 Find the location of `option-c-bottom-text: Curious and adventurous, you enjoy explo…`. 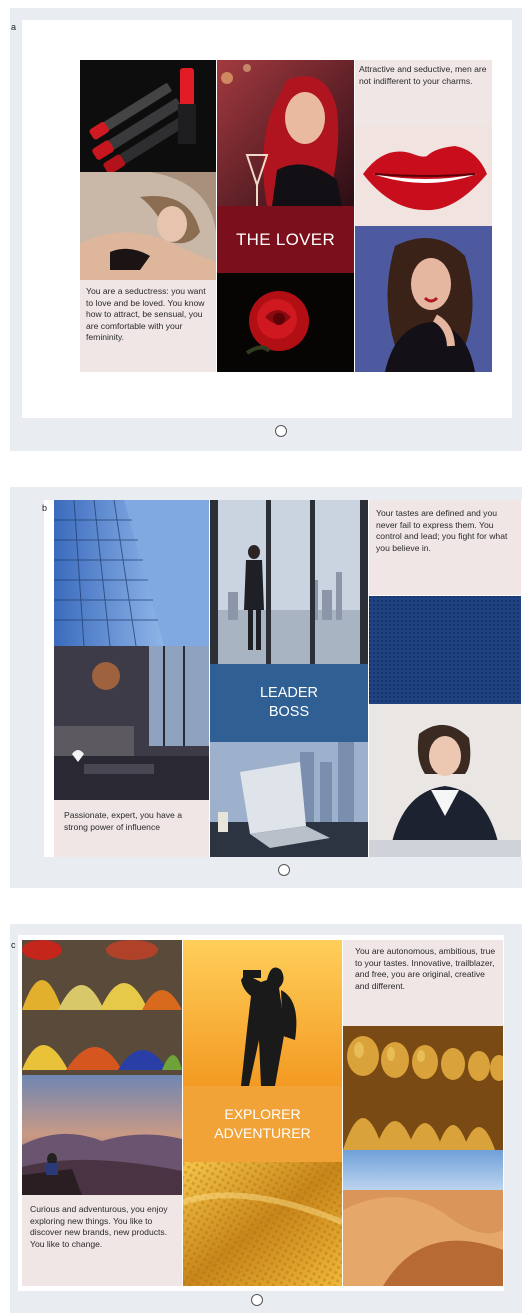

option-c-bottom-text: Curious and adventurous, you enjoy explo… is located at coordinates (99, 1226).